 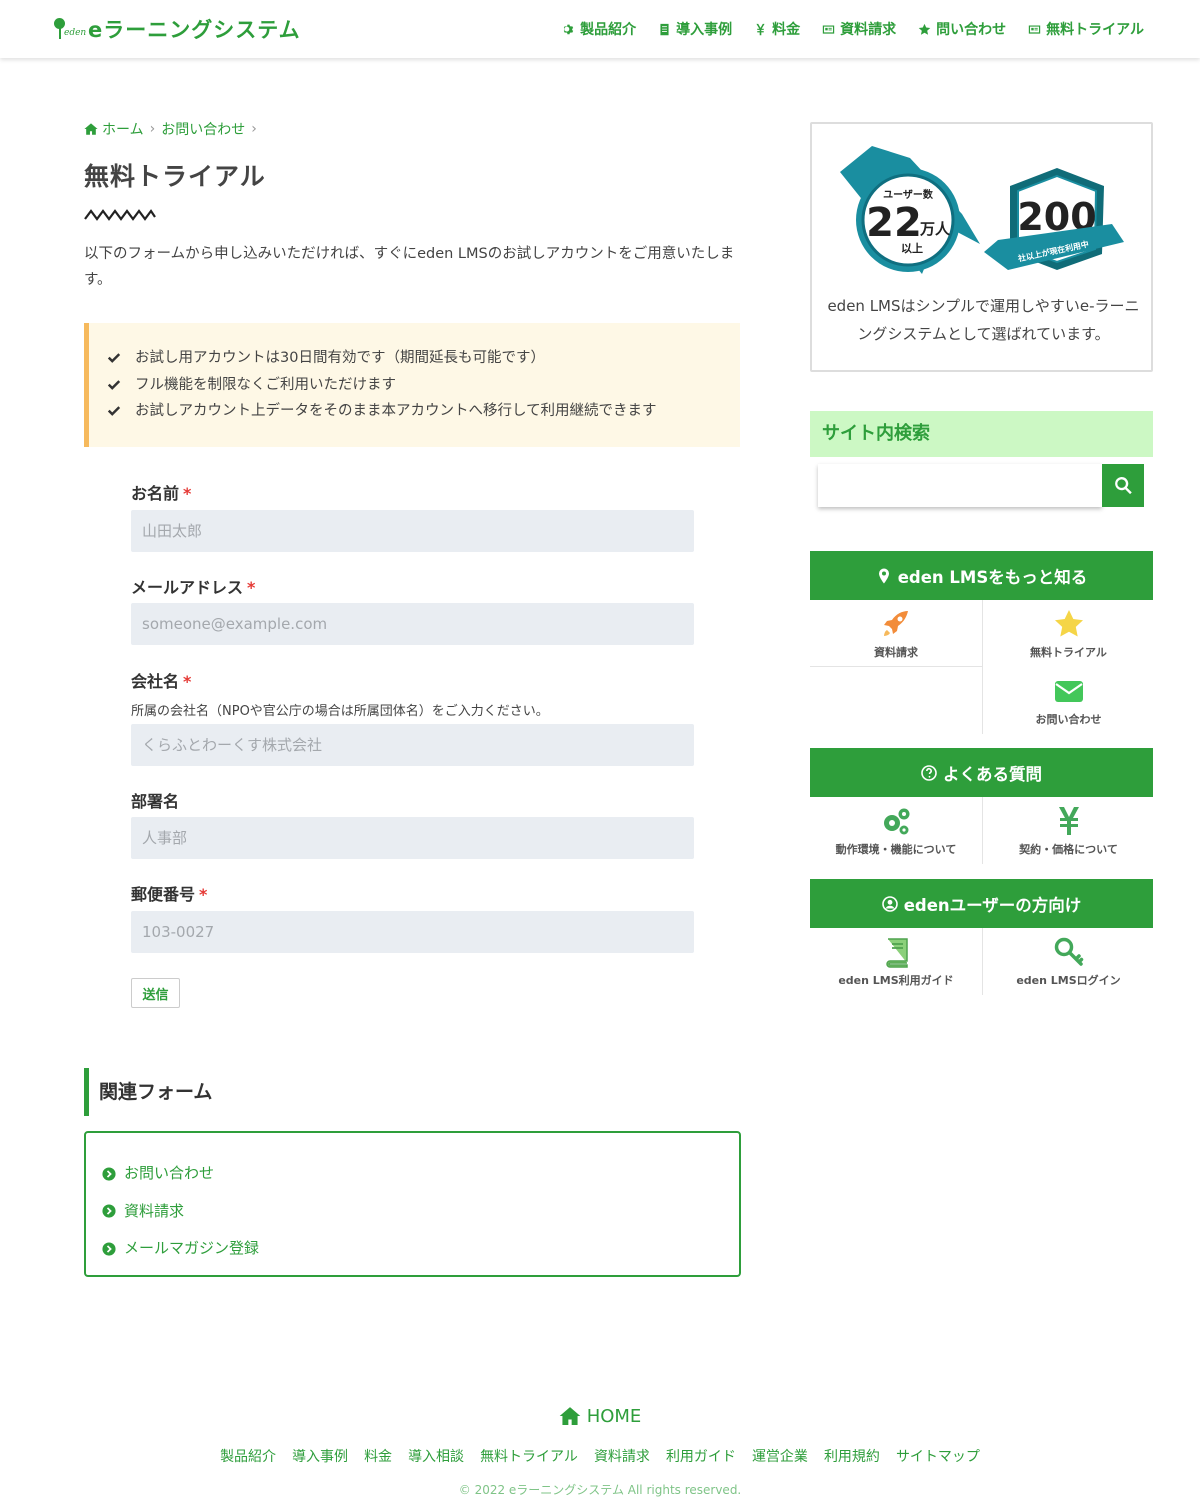 I want to click on global-nav: 製品紹介 導入事例 料金 資料請求 問い合わせ 無料トライアル, so click(x=853, y=29).